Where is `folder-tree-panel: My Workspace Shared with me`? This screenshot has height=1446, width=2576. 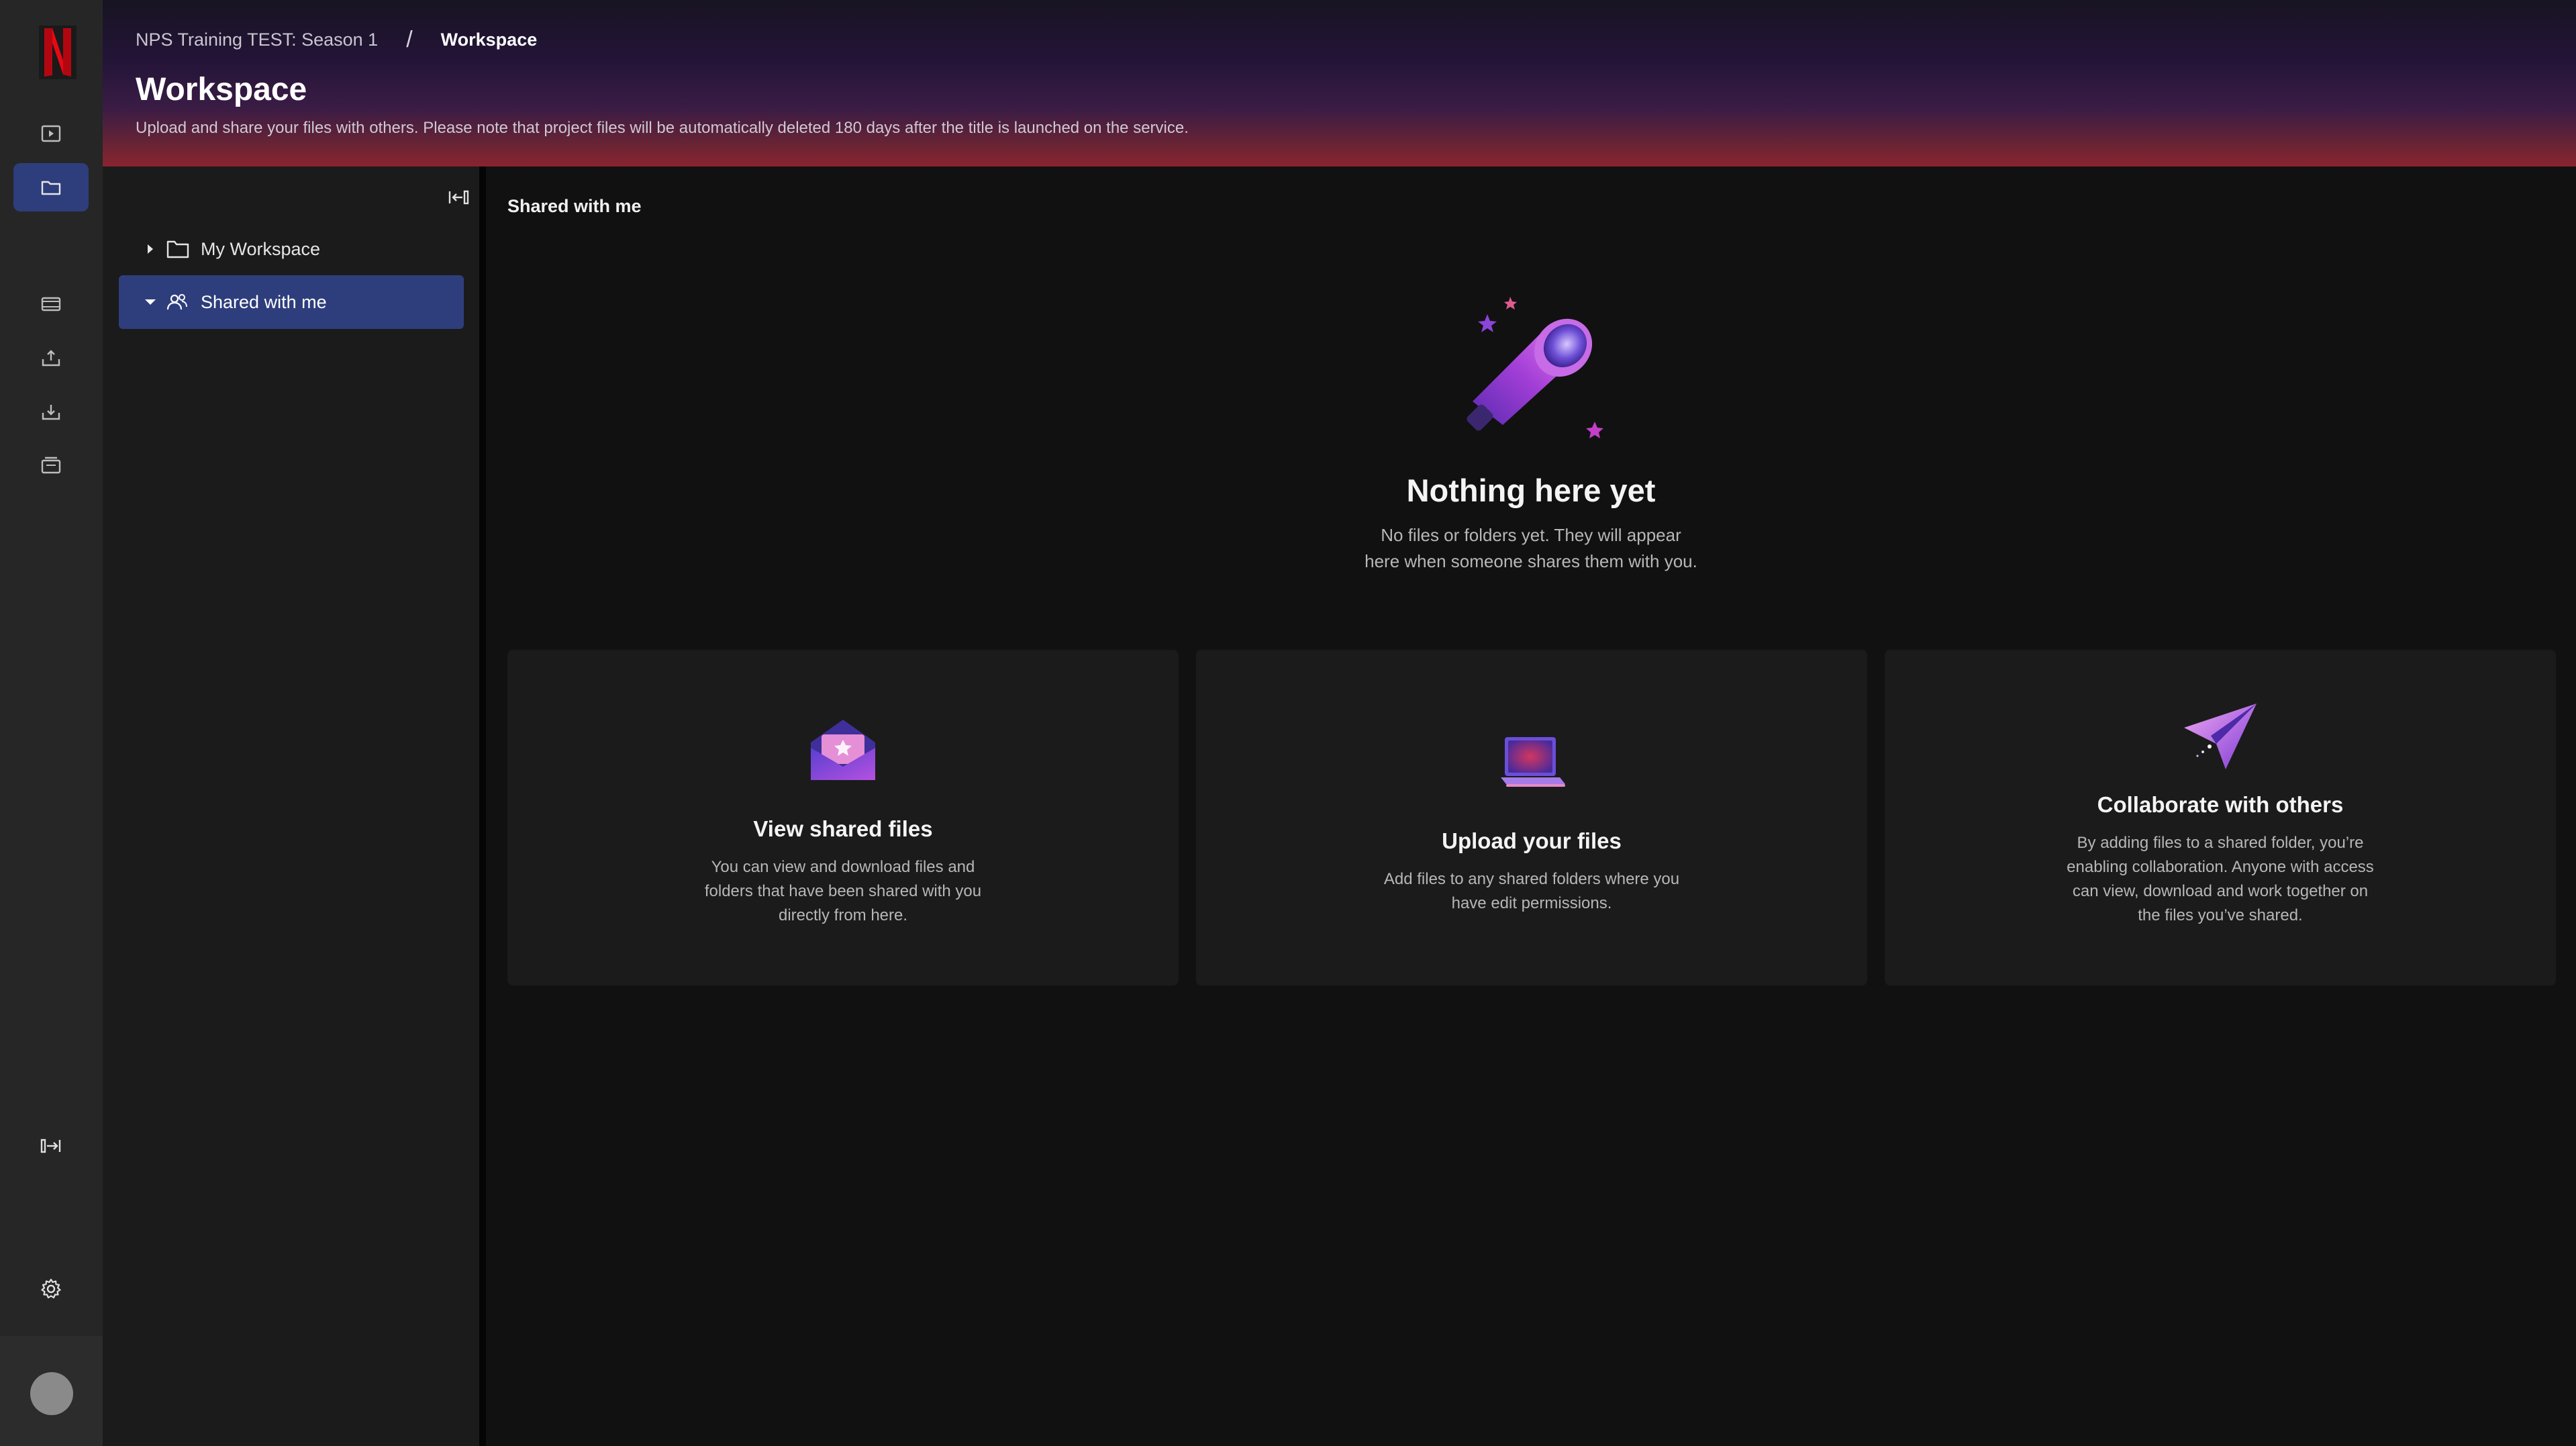
folder-tree-panel: My Workspace Shared with me is located at coordinates (291, 806).